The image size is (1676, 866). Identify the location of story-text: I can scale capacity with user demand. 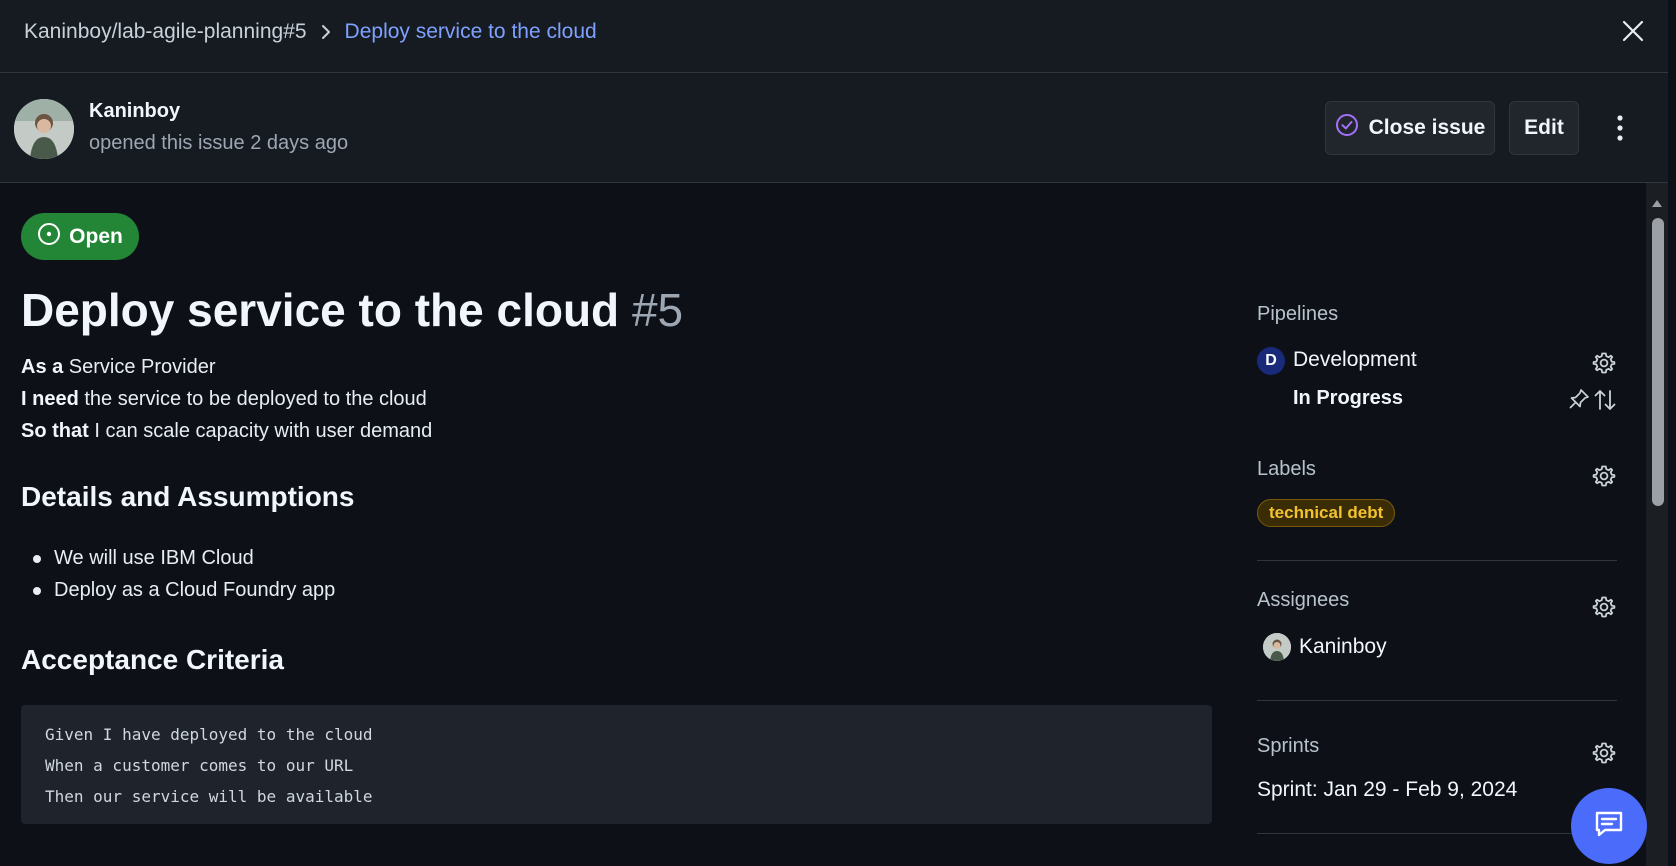
(260, 431).